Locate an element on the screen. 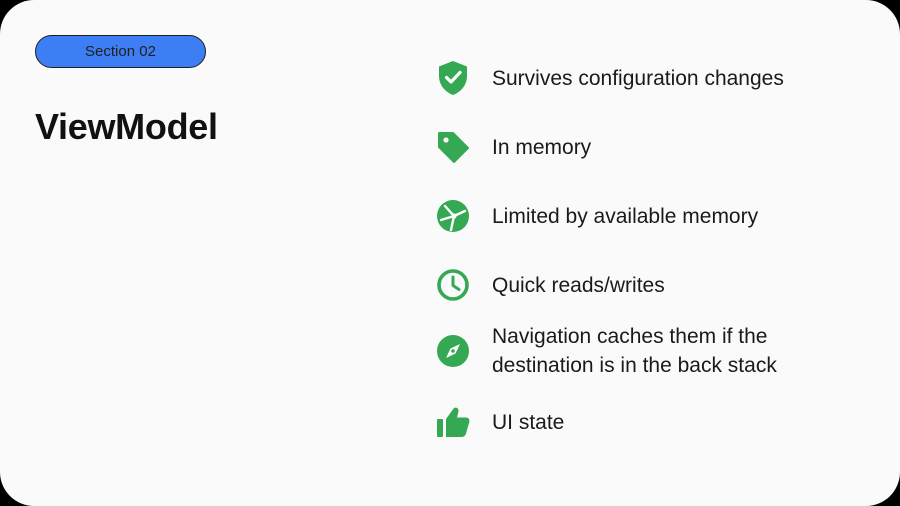 The width and height of the screenshot is (900, 506). compass-icon is located at coordinates (453, 351).